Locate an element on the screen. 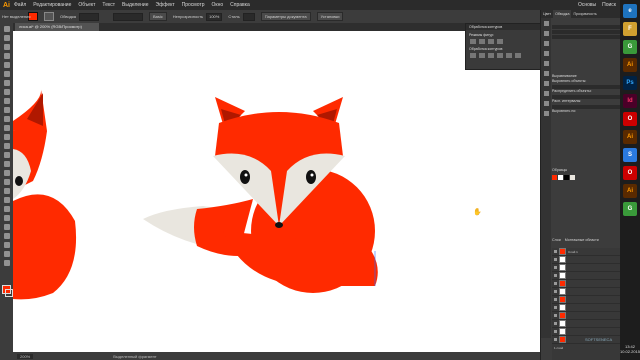 This screenshot has width=640, height=360. swatch-red is located at coordinates (554, 177).